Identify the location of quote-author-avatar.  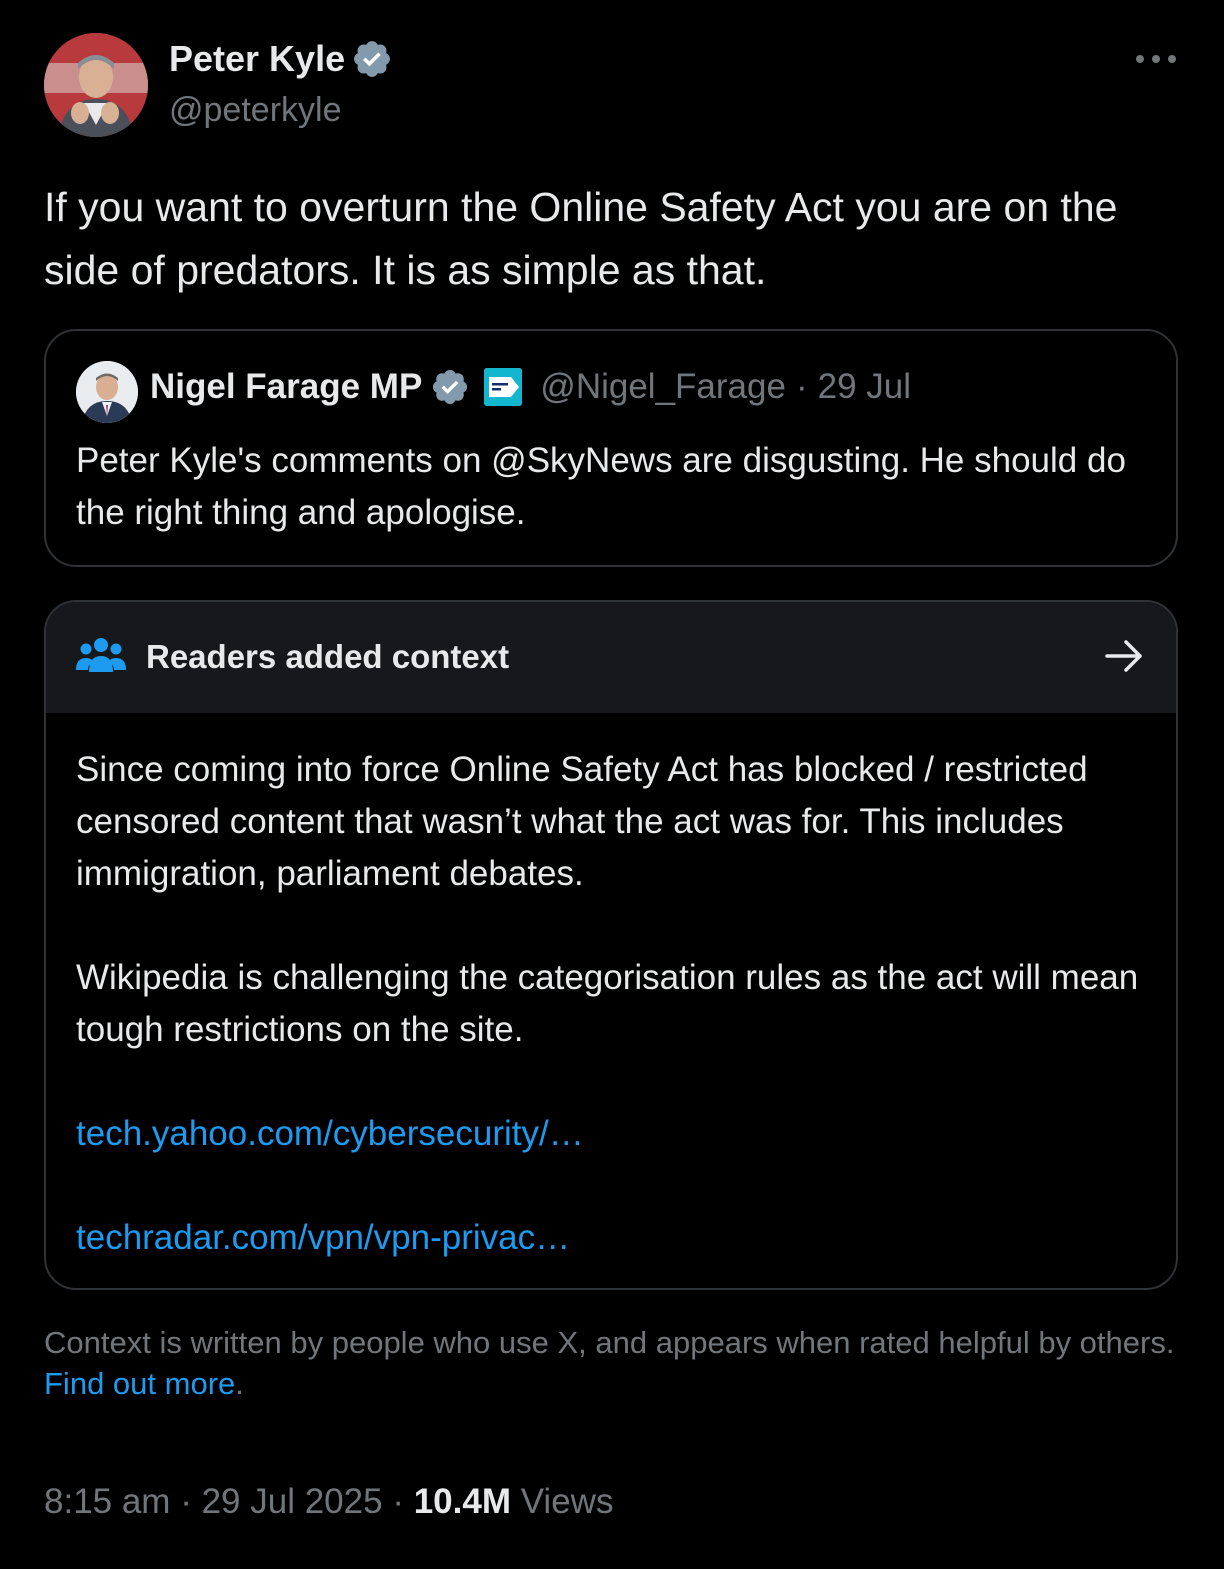
(107, 392).